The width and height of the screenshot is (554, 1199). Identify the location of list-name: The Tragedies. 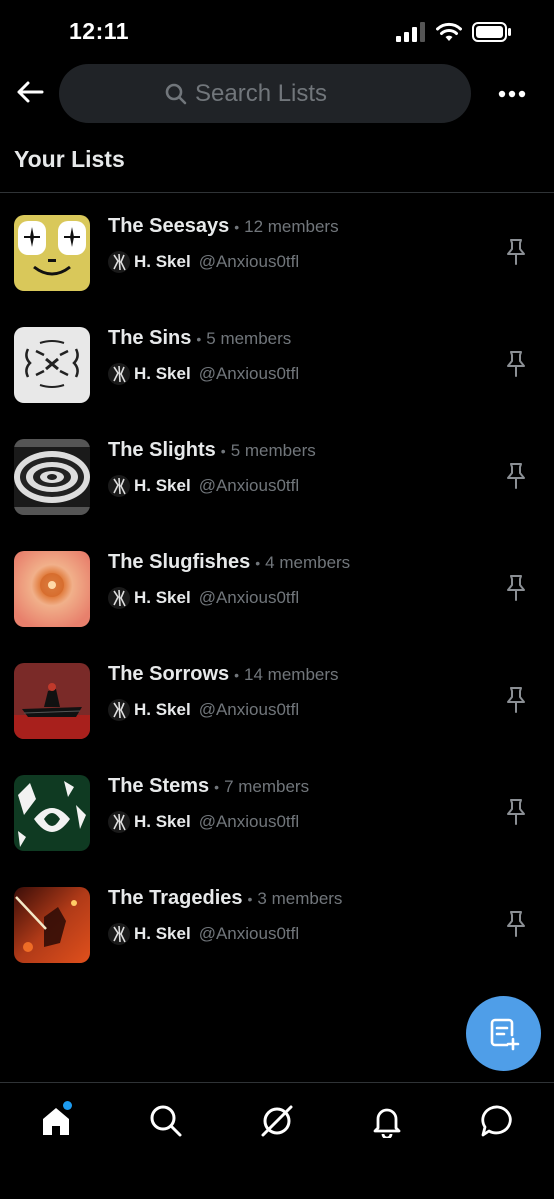
(175, 898).